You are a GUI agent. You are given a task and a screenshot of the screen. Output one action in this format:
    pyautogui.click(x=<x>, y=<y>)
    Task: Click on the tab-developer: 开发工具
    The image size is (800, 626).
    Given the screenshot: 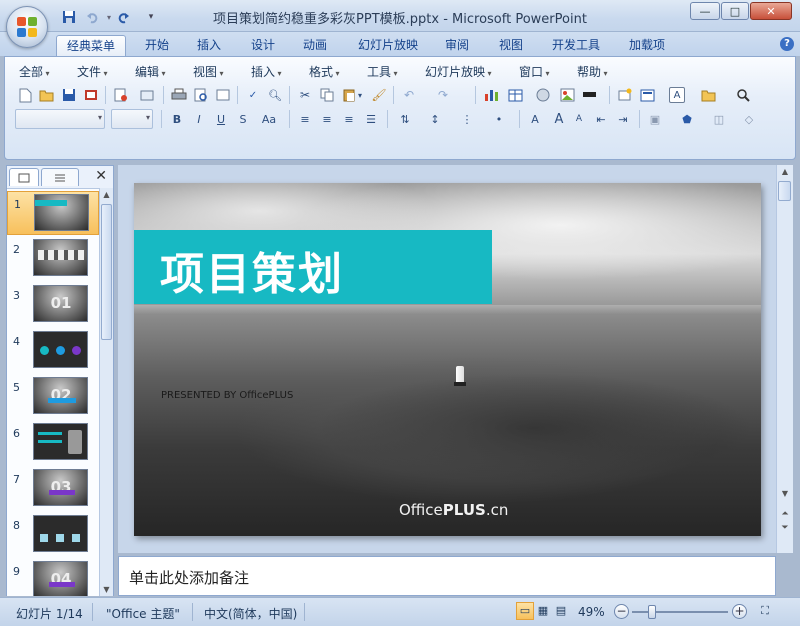 What is the action you would take?
    pyautogui.click(x=576, y=45)
    